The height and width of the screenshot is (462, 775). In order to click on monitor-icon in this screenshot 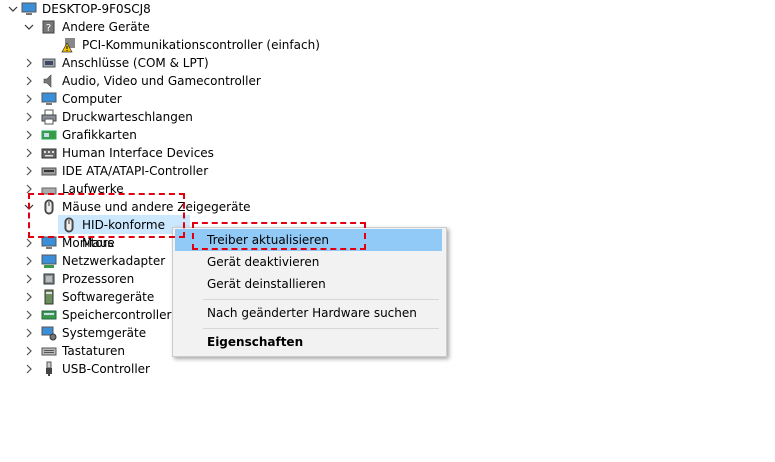, I will do `click(49, 99)`.